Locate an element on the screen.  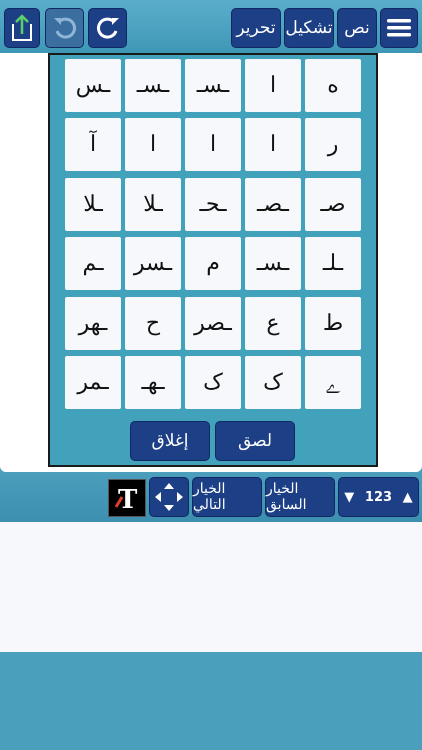
tab-edit: تحرير is located at coordinates (256, 28).